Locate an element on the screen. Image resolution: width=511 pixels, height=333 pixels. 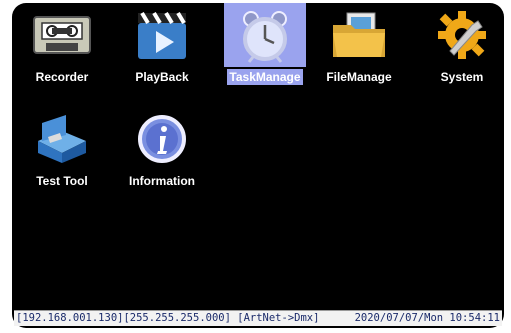
system-label: System is located at coordinates (462, 77).